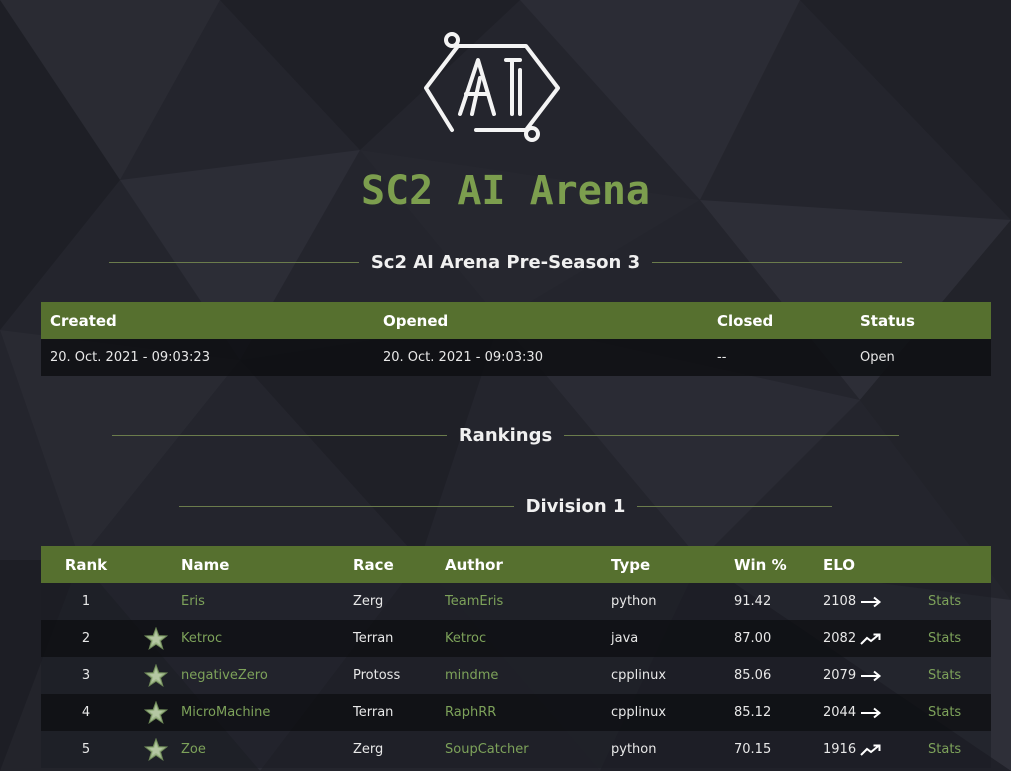 The width and height of the screenshot is (1011, 771). I want to click on site-title: SC2 AI Arena, so click(505, 191).